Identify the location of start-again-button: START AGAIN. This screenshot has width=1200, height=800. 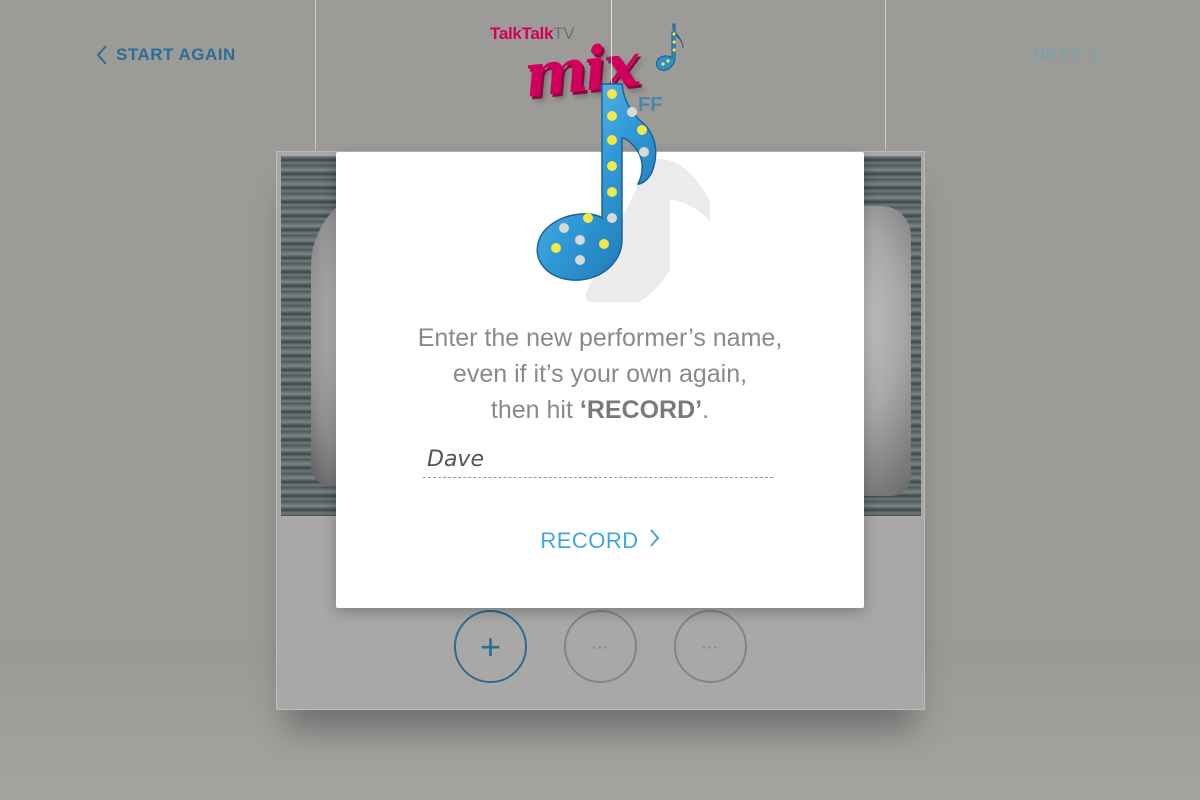
(166, 55).